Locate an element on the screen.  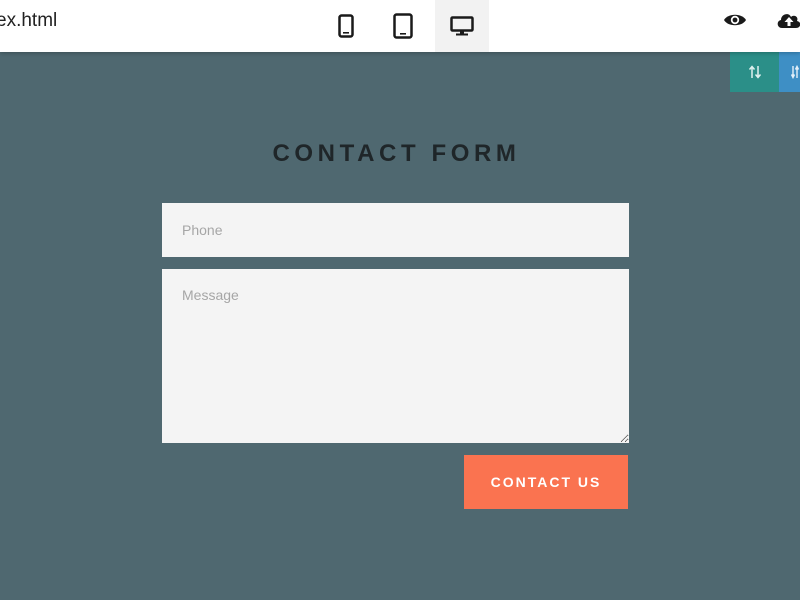
tablet-icon is located at coordinates (403, 26).